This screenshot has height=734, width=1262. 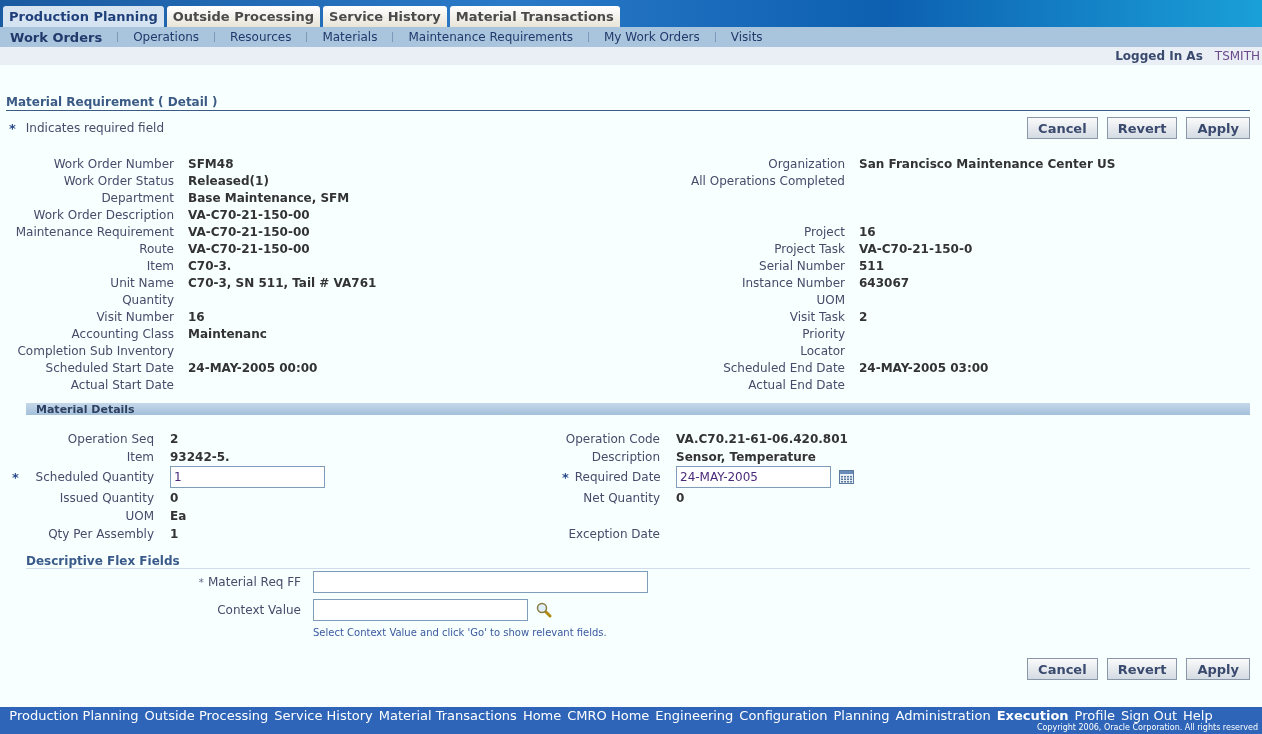 What do you see at coordinates (174, 533) in the screenshot?
I see `field-value: 1` at bounding box center [174, 533].